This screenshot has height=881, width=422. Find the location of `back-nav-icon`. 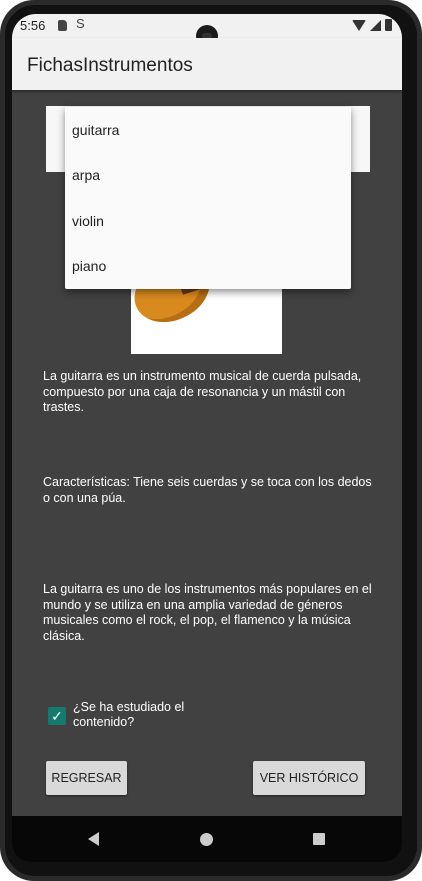

back-nav-icon is located at coordinates (93, 839).